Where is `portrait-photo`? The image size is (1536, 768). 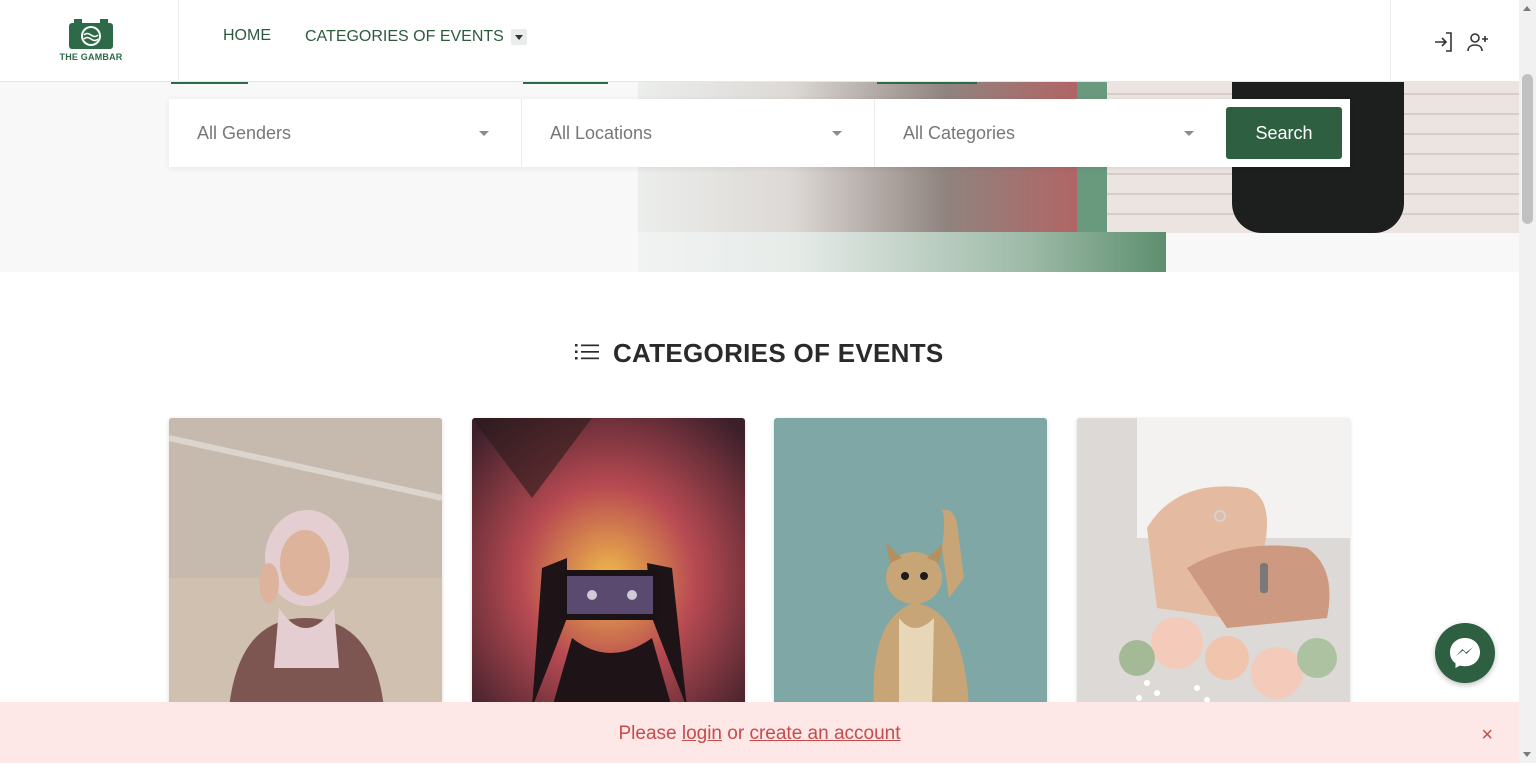
portrait-photo is located at coordinates (305, 563).